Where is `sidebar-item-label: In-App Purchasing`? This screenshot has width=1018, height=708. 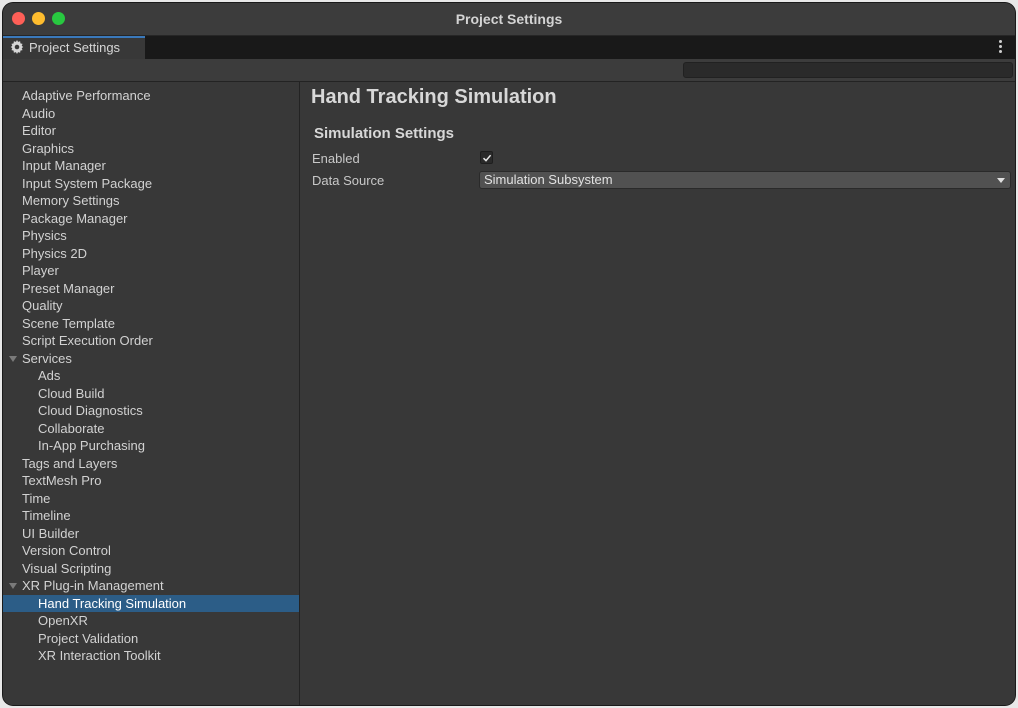 sidebar-item-label: In-App Purchasing is located at coordinates (91, 445).